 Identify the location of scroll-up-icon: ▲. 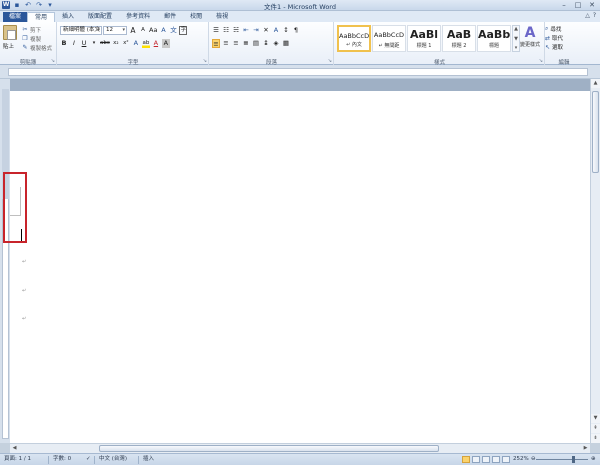
(595, 83).